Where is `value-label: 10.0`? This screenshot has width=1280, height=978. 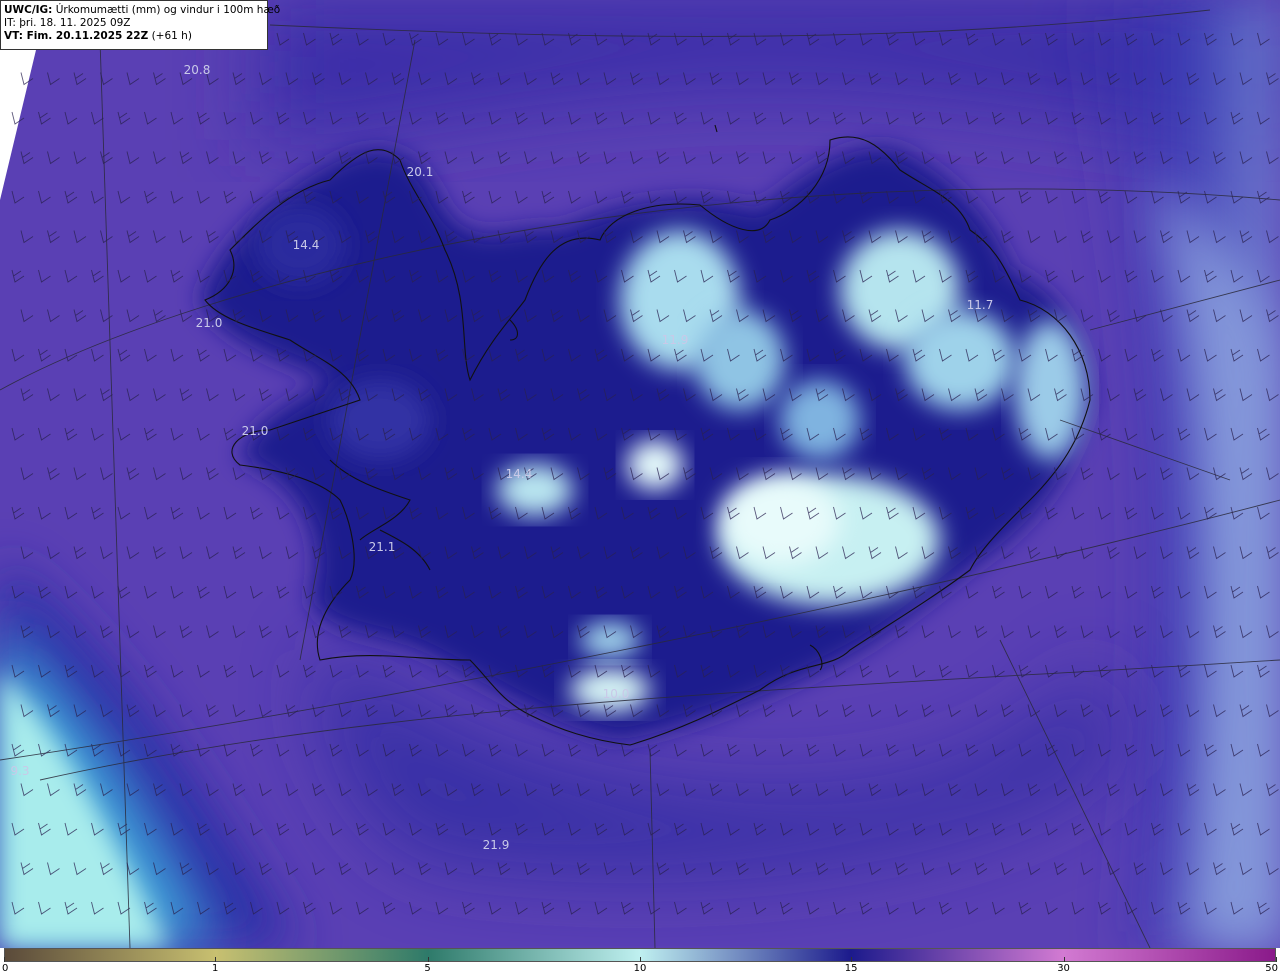 value-label: 10.0 is located at coordinates (616, 694).